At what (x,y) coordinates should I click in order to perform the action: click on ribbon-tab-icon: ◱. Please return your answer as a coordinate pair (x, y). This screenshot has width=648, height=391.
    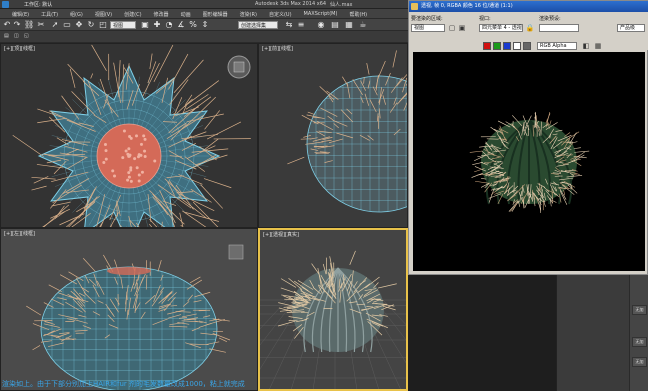
    Looking at the image, I should click on (26, 36).